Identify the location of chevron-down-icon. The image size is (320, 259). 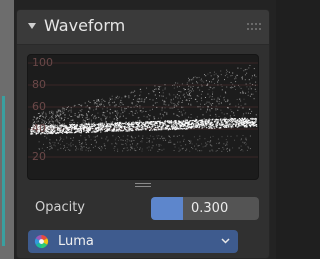
(225, 241).